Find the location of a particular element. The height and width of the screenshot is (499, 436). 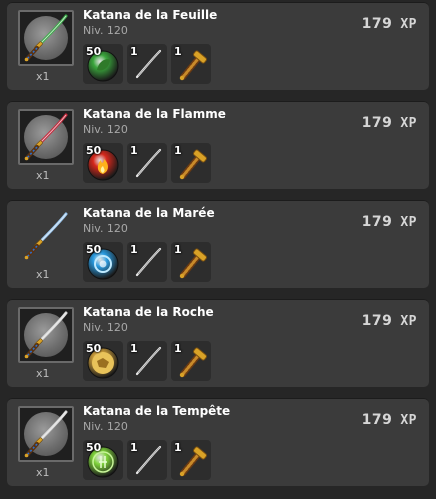

item-name: Katana de la Marée is located at coordinates (149, 213).